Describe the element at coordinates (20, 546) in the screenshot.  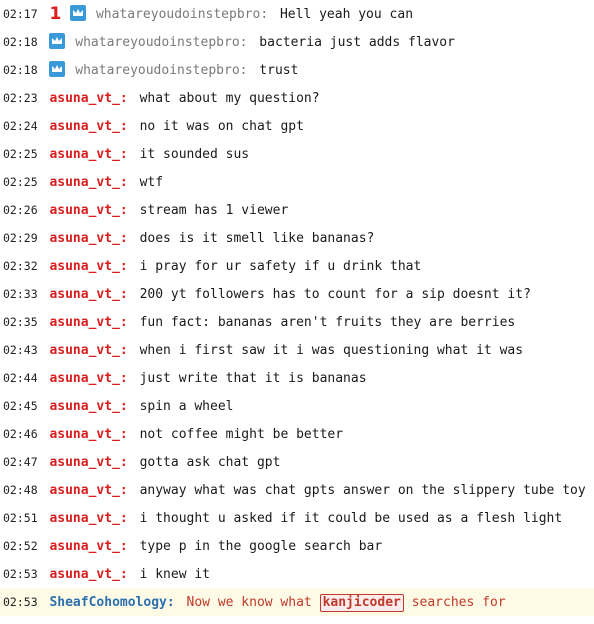
I see `message-timestamp: 02:52` at that location.